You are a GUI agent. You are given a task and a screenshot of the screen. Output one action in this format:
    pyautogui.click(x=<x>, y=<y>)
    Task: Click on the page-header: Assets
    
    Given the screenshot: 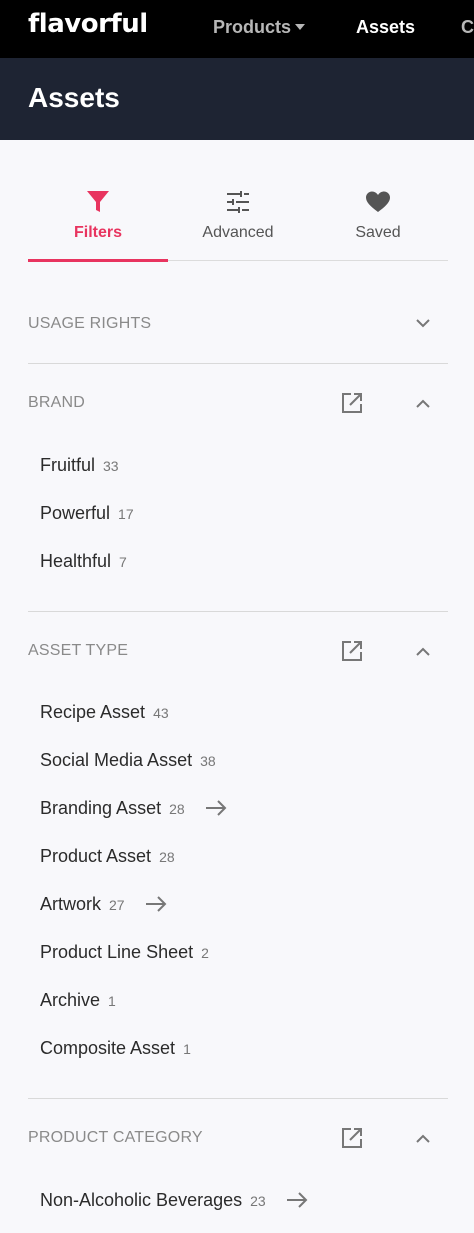 What is the action you would take?
    pyautogui.click(x=237, y=99)
    